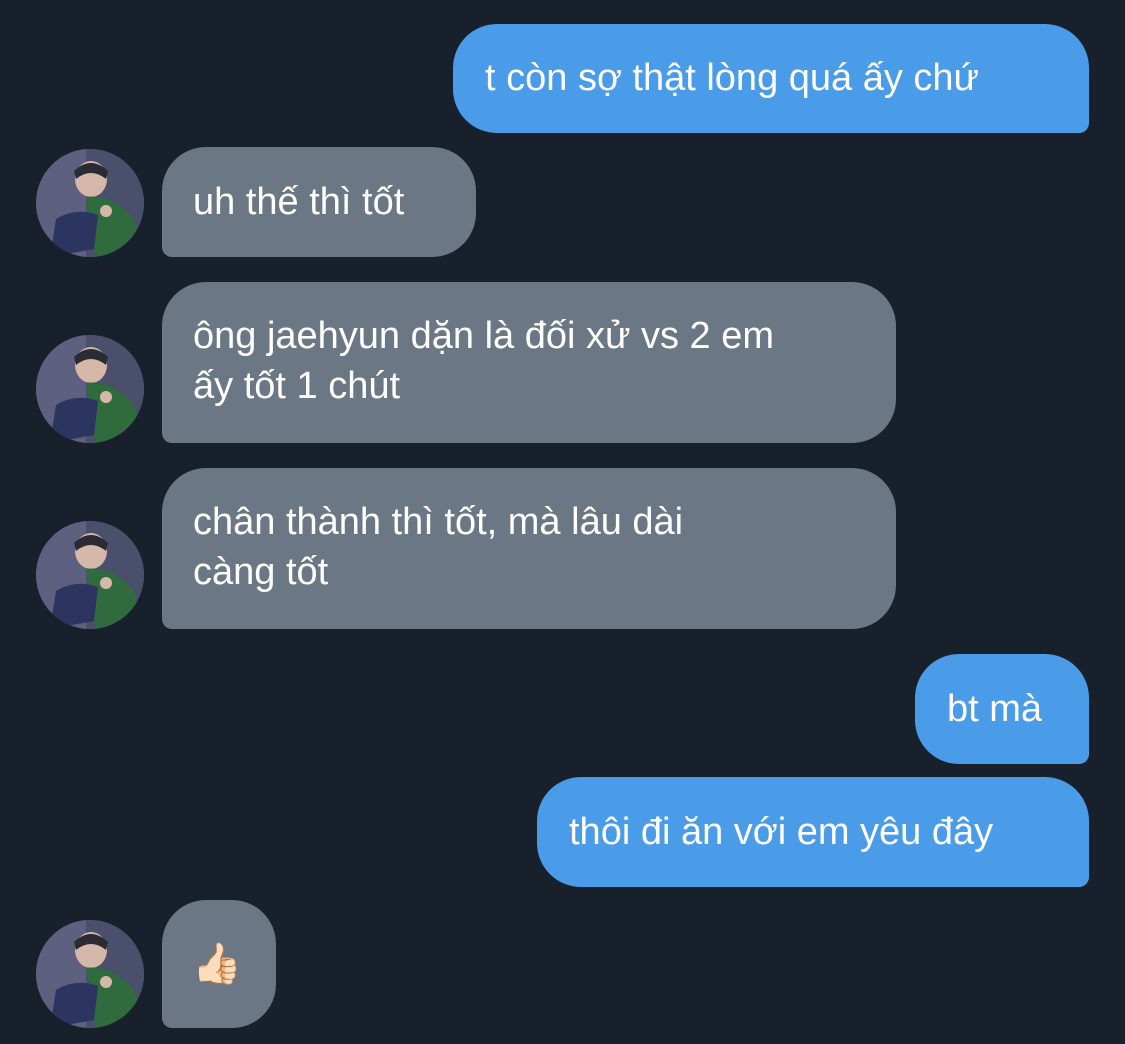 This screenshot has width=1125, height=1044. I want to click on message-text: thôi đi ăn với em yêu đây, so click(781, 832).